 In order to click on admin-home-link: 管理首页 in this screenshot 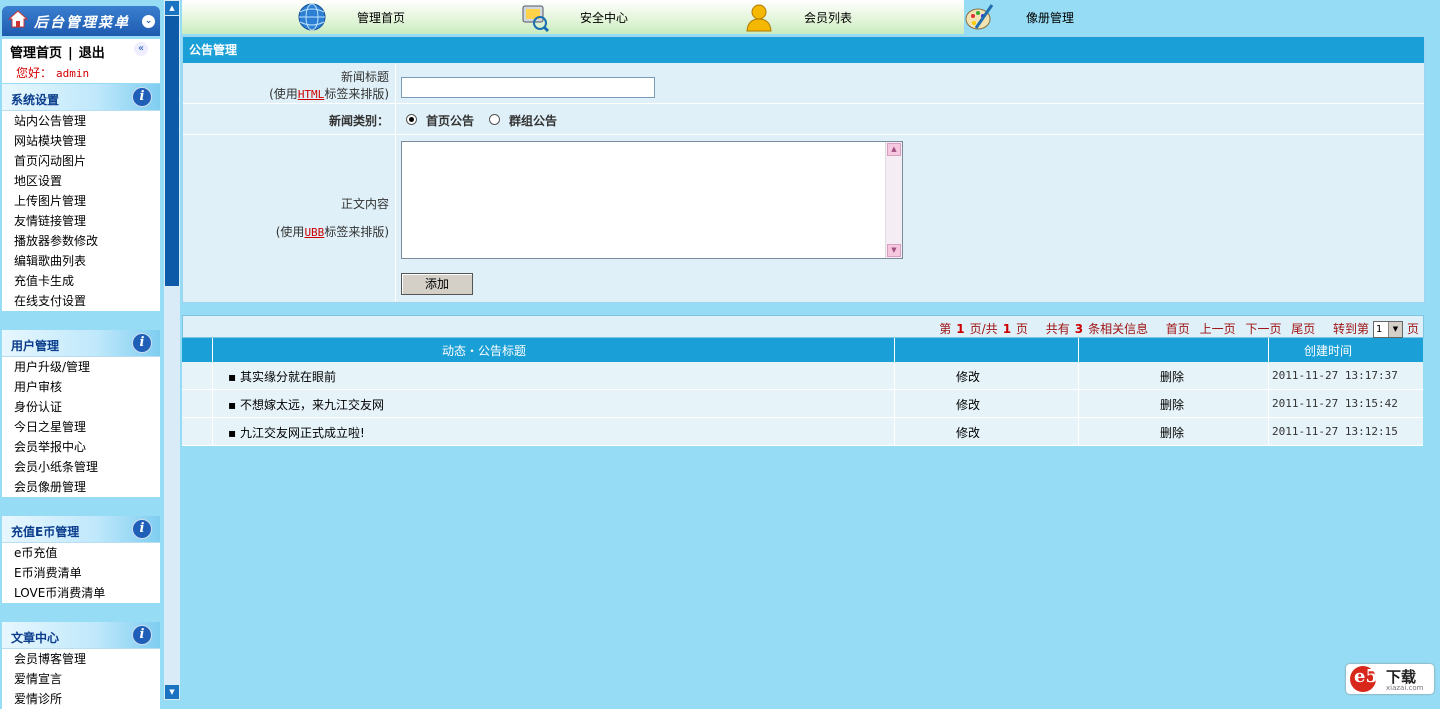, I will do `click(36, 53)`.